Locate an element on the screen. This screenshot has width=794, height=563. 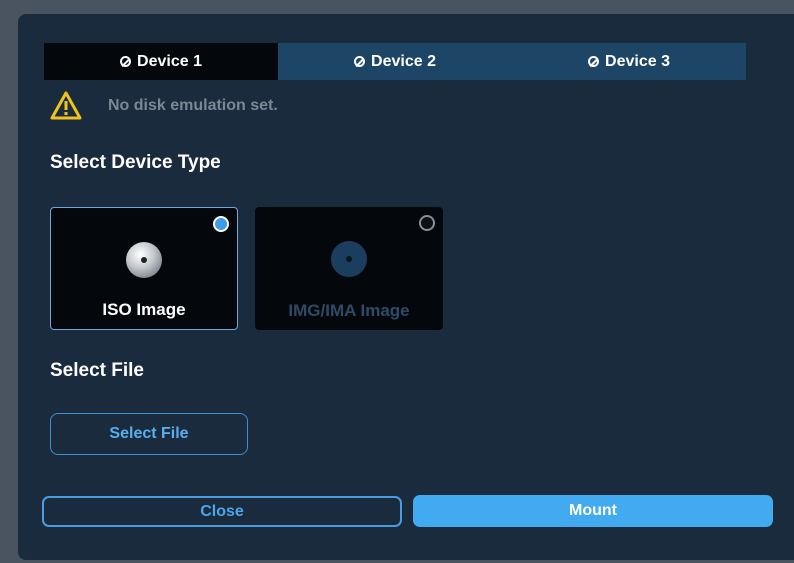
close-button: Close is located at coordinates (222, 511).